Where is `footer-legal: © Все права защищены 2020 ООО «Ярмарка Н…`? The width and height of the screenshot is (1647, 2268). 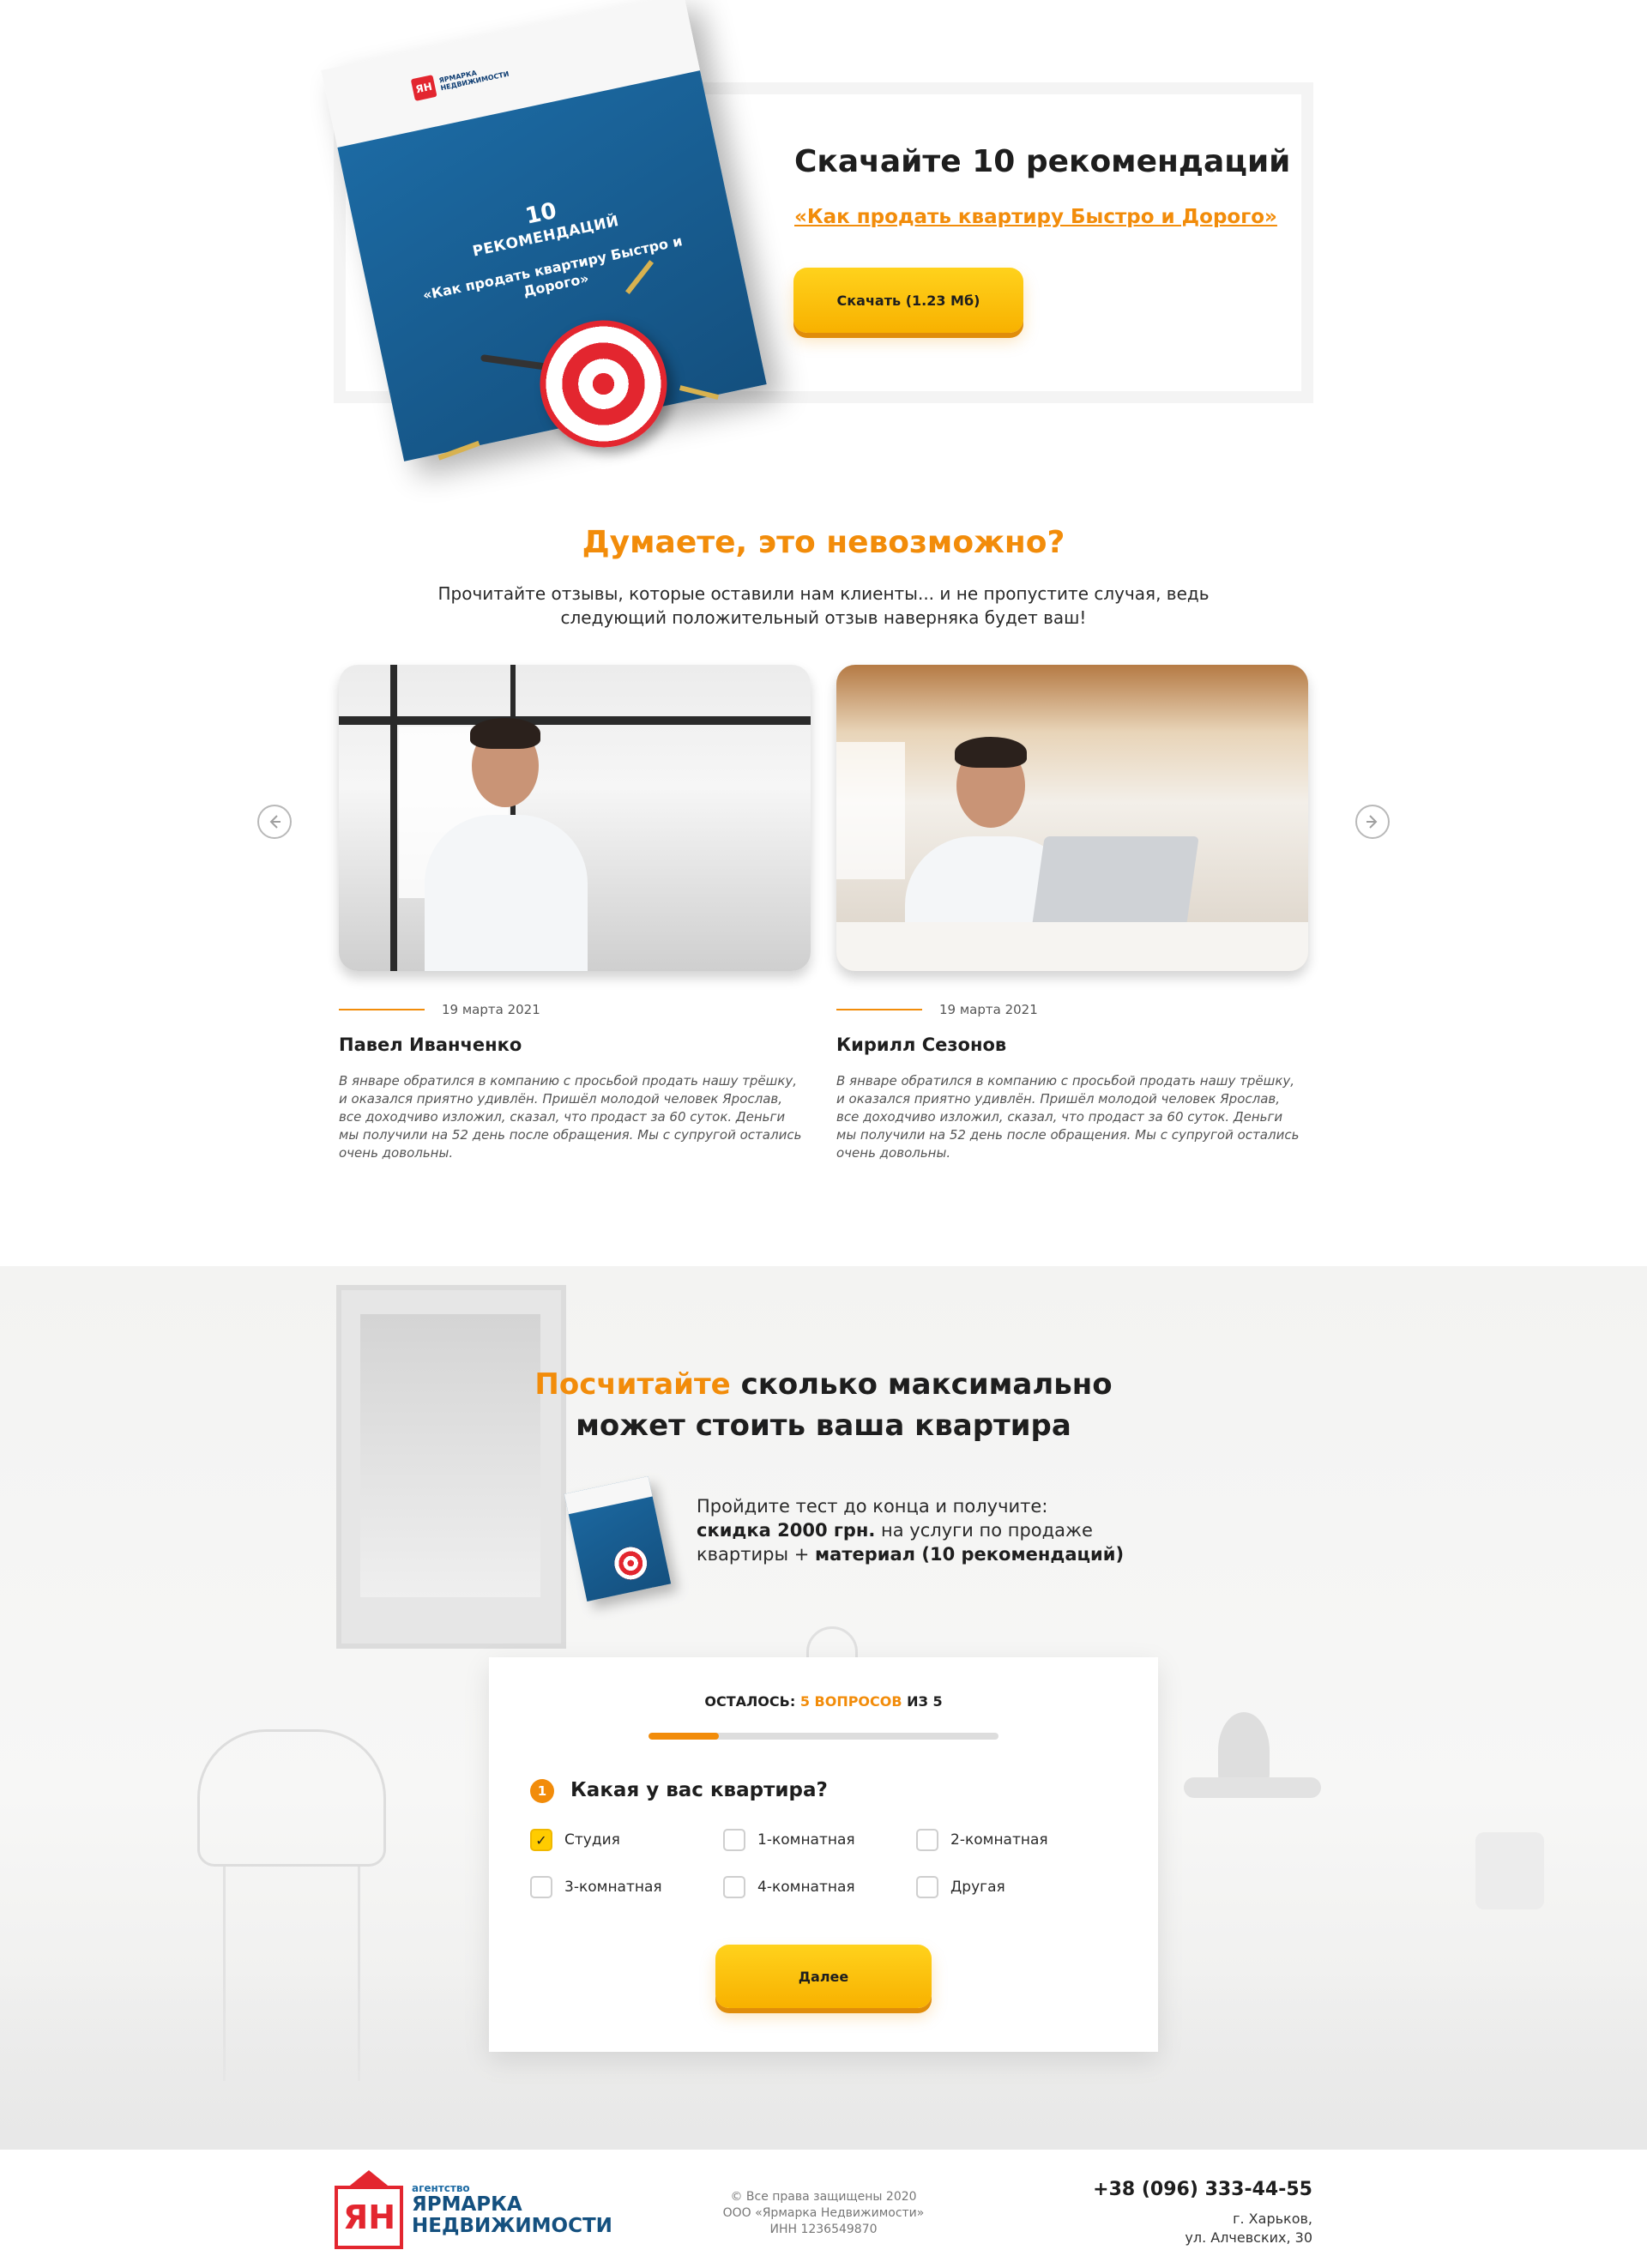 footer-legal: © Все права защищены 2020 ООО «Ярмарка Н… is located at coordinates (824, 2214).